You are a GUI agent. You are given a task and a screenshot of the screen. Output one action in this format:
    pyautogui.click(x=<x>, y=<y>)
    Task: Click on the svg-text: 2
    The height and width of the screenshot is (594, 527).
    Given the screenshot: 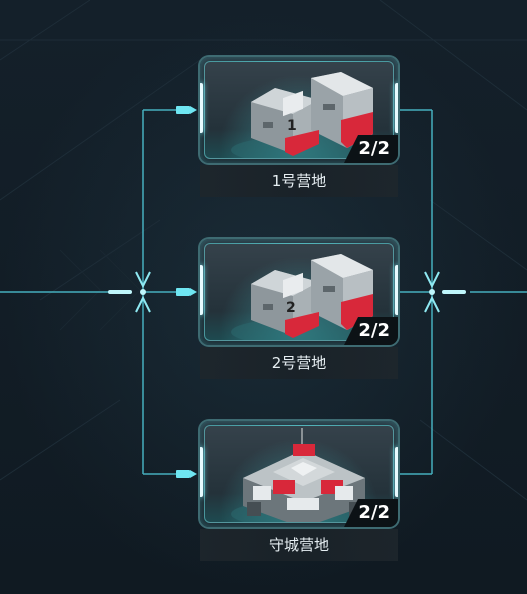 What is the action you would take?
    pyautogui.click(x=291, y=308)
    